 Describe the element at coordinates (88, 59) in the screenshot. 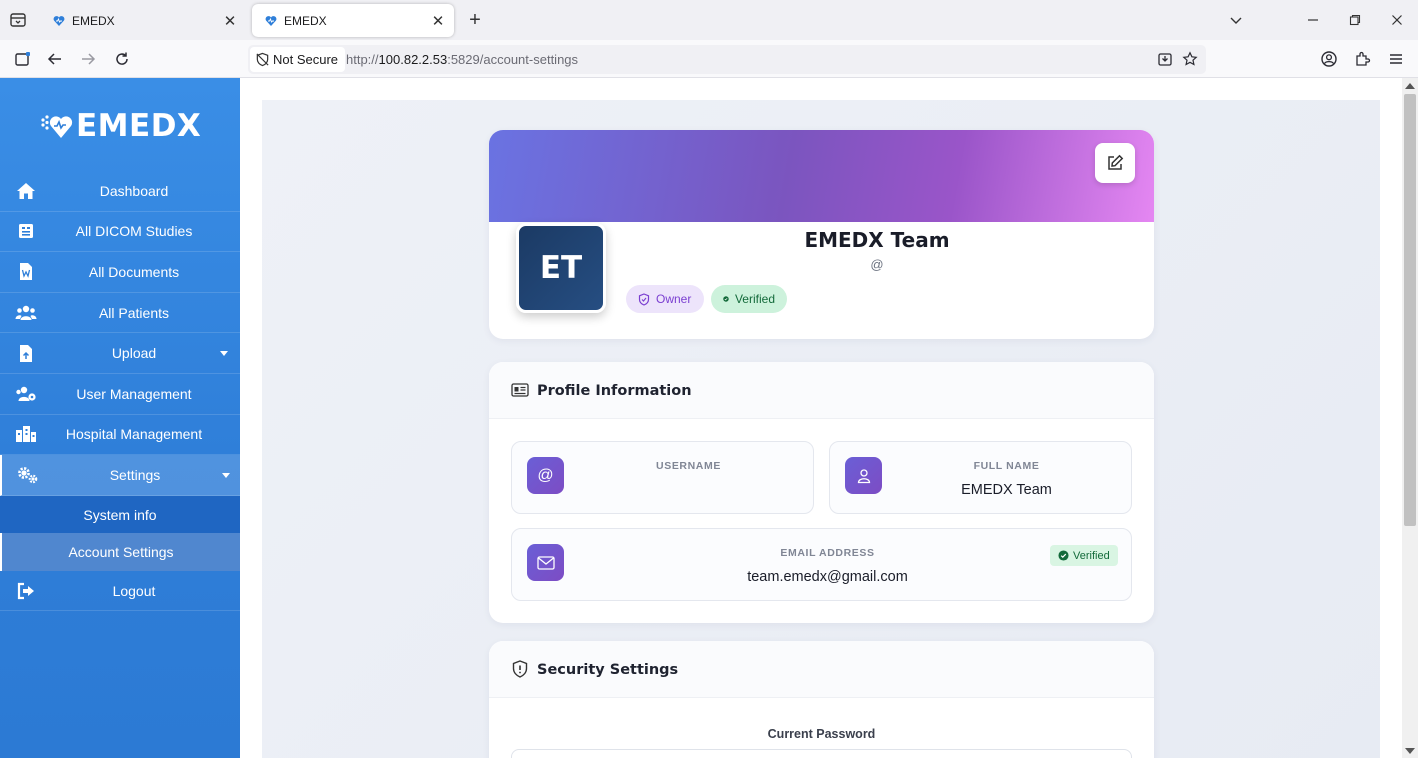

I see `forward-icon` at that location.